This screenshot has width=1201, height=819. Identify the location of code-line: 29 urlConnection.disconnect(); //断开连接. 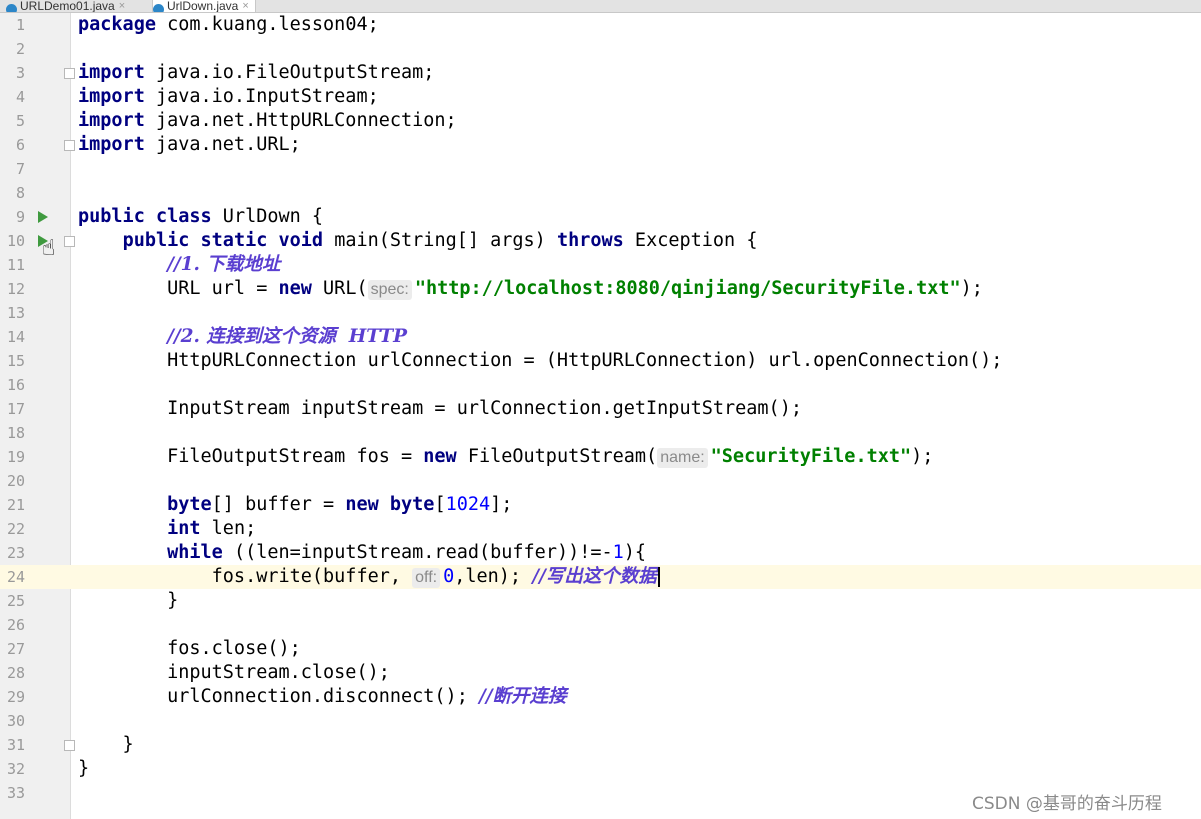
(600, 697).